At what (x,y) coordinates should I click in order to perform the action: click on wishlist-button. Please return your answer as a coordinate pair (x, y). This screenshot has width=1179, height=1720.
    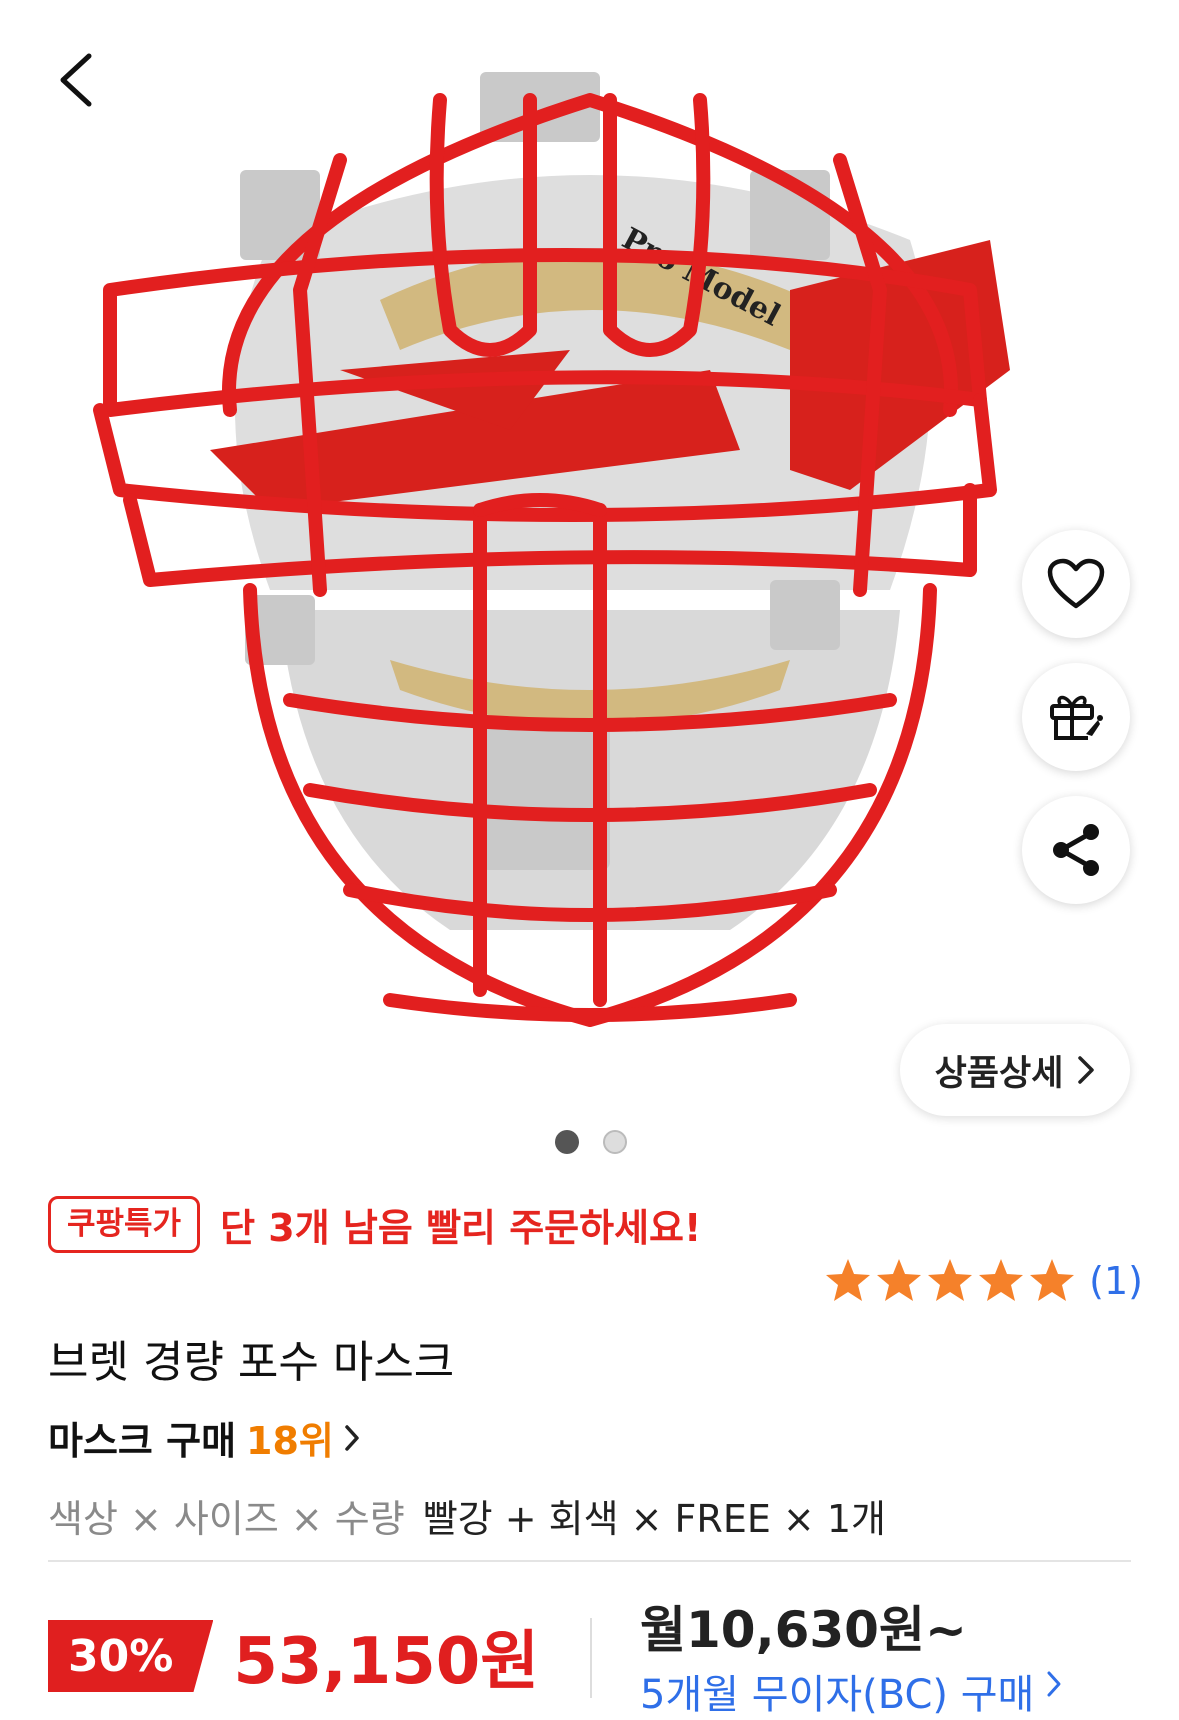
    Looking at the image, I should click on (1076, 584).